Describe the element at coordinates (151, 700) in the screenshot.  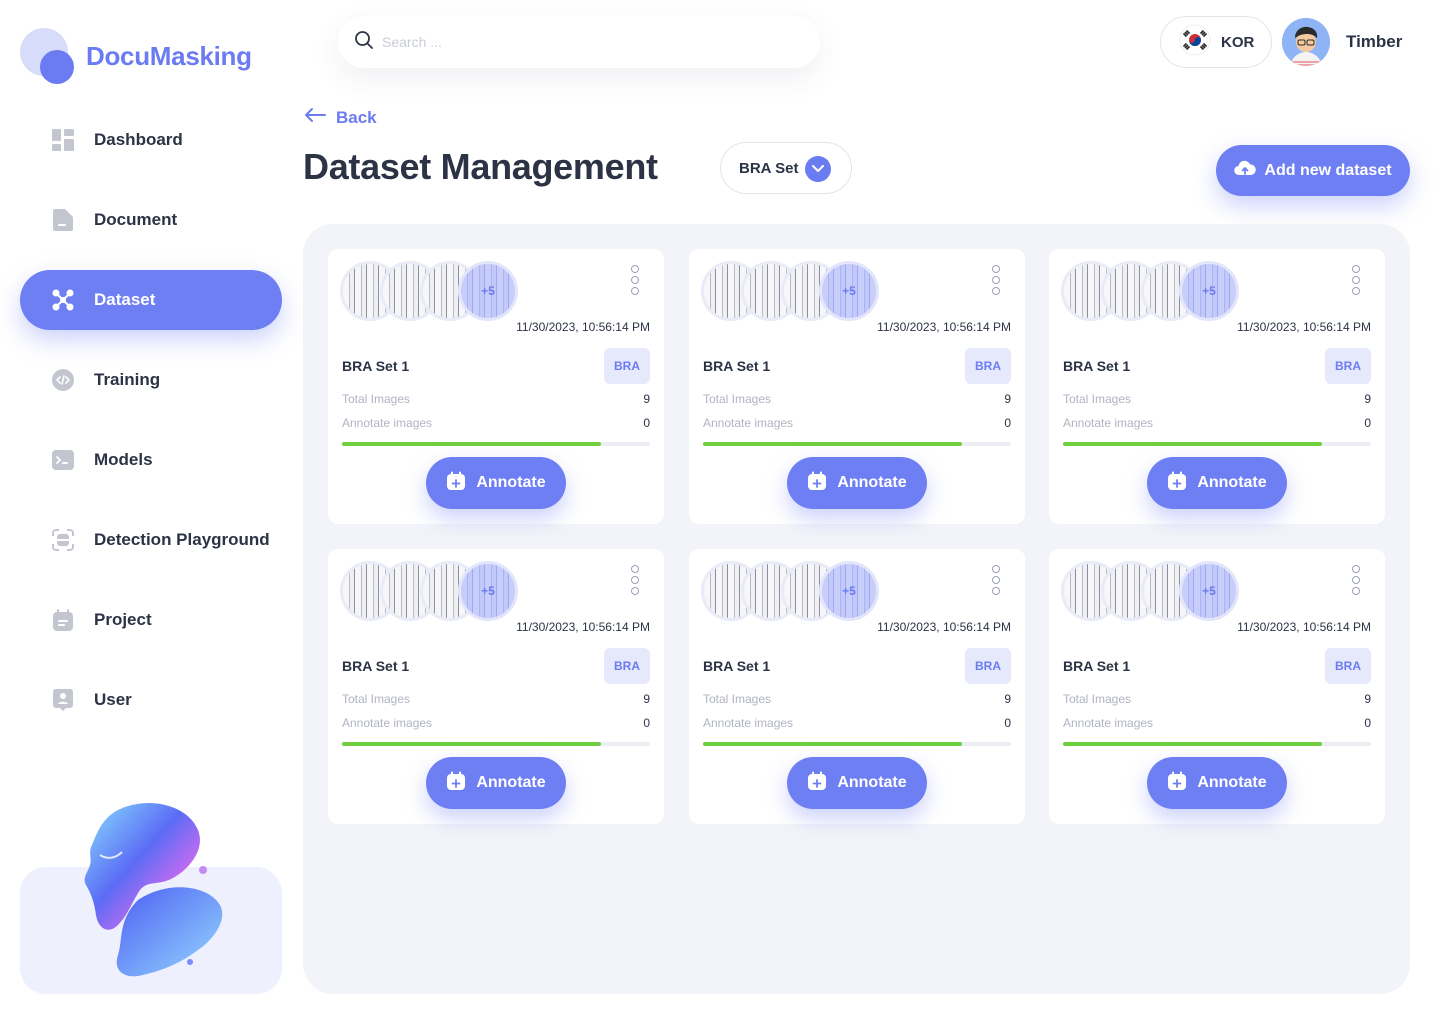
I see `sidebar-item-user: User` at that location.